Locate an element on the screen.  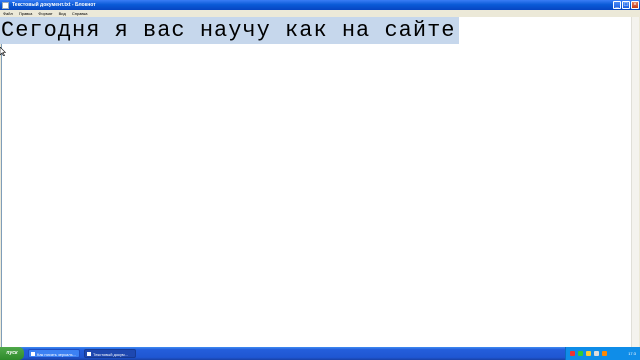
minimize-button: _ is located at coordinates (617, 5).